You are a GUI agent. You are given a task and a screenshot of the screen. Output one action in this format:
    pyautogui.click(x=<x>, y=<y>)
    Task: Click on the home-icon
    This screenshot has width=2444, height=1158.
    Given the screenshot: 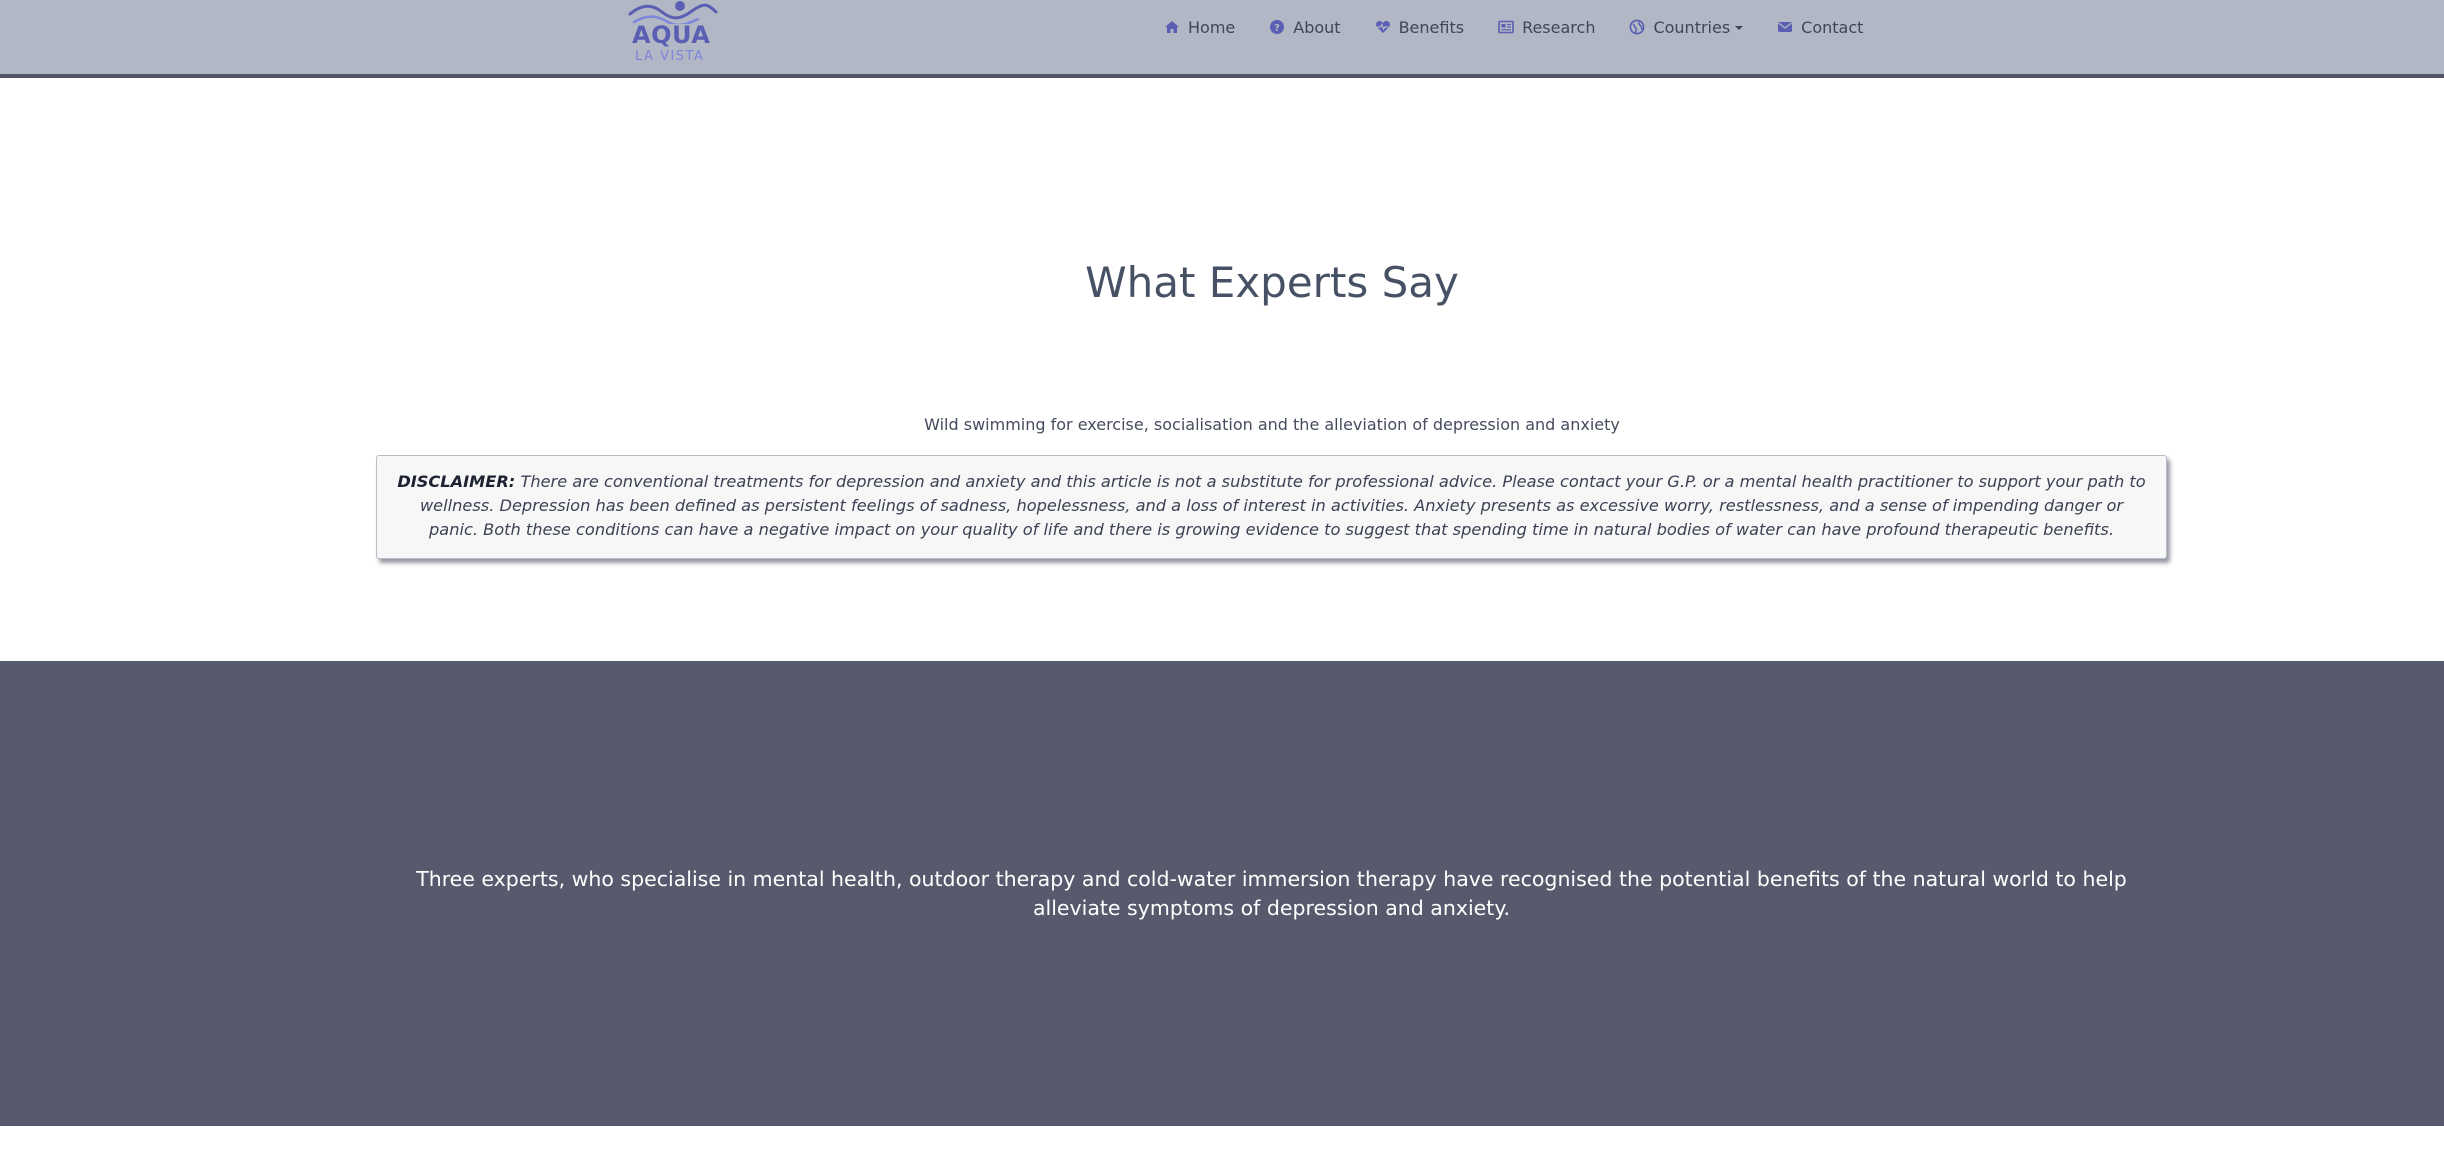 What is the action you would take?
    pyautogui.click(x=1172, y=27)
    